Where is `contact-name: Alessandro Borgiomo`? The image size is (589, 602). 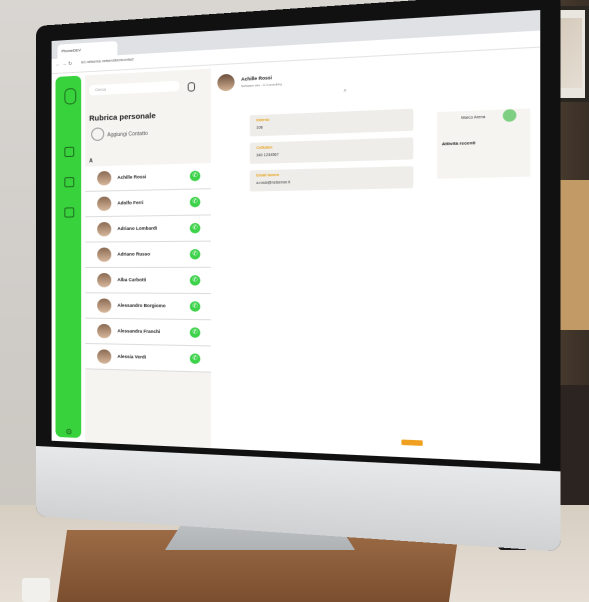 contact-name: Alessandro Borgiomo is located at coordinates (141, 305).